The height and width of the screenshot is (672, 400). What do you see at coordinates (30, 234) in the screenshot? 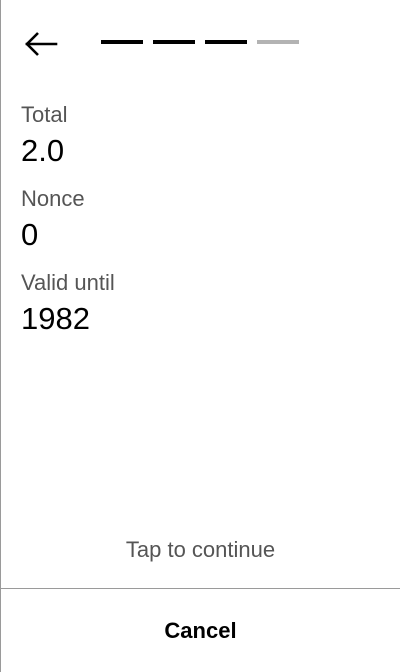
I see `nonce-value: 0` at bounding box center [30, 234].